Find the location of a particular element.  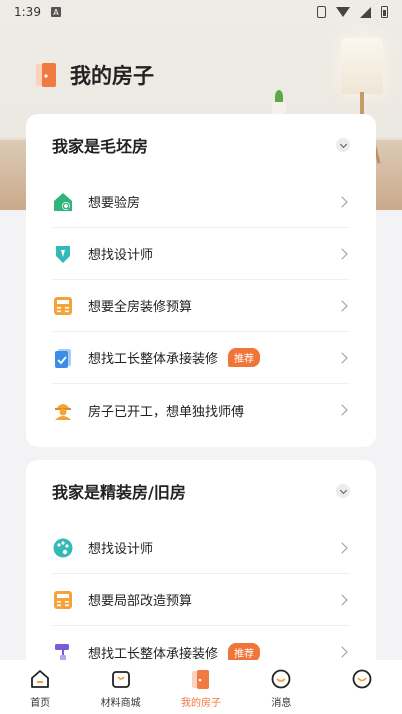

page-header: 我的房子 is located at coordinates (94, 75).